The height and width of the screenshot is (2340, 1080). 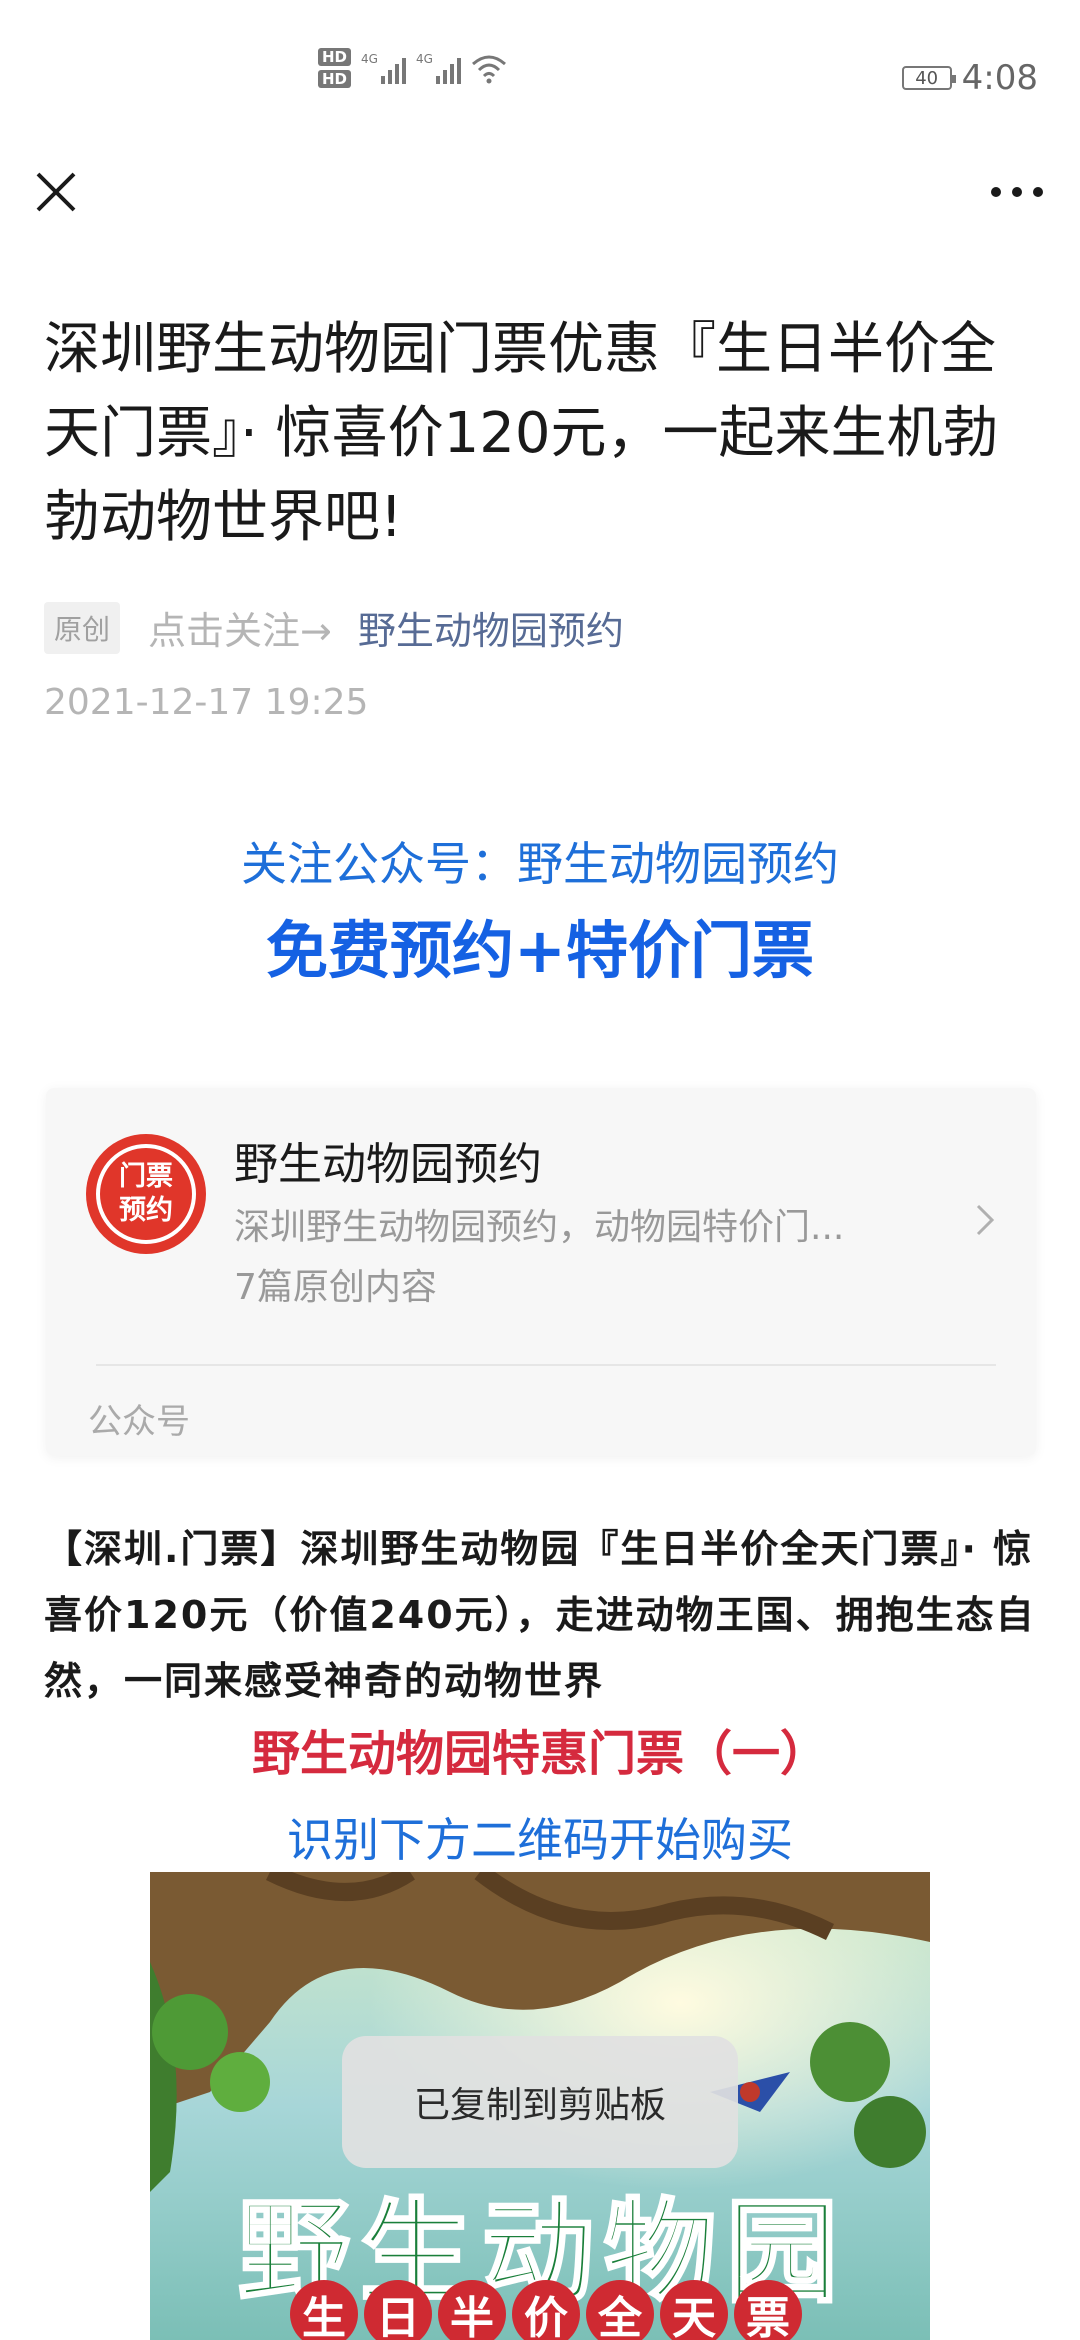 What do you see at coordinates (324, 2310) in the screenshot?
I see `poster-char: 生` at bounding box center [324, 2310].